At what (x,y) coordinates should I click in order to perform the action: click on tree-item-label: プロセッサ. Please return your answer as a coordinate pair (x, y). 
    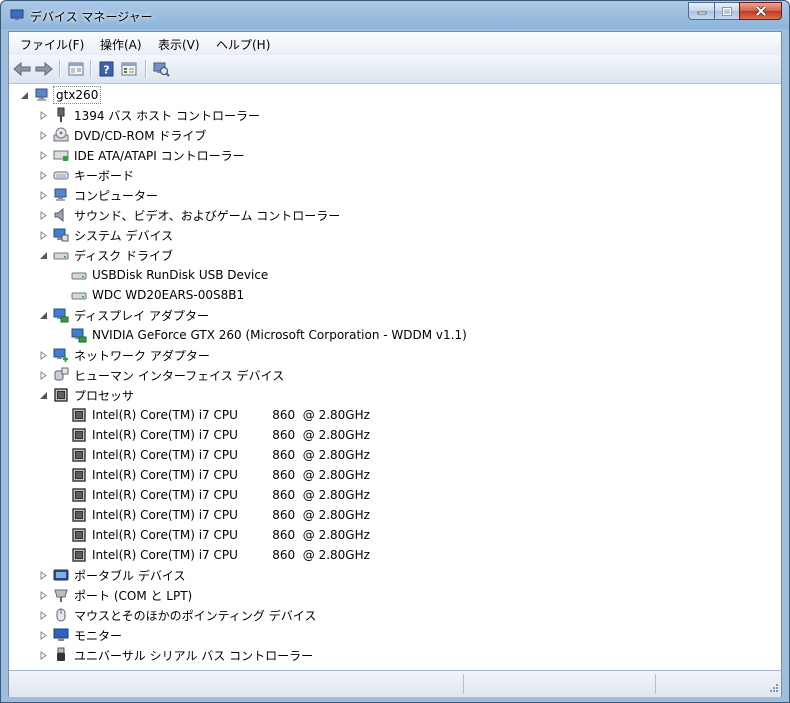
    Looking at the image, I should click on (104, 395).